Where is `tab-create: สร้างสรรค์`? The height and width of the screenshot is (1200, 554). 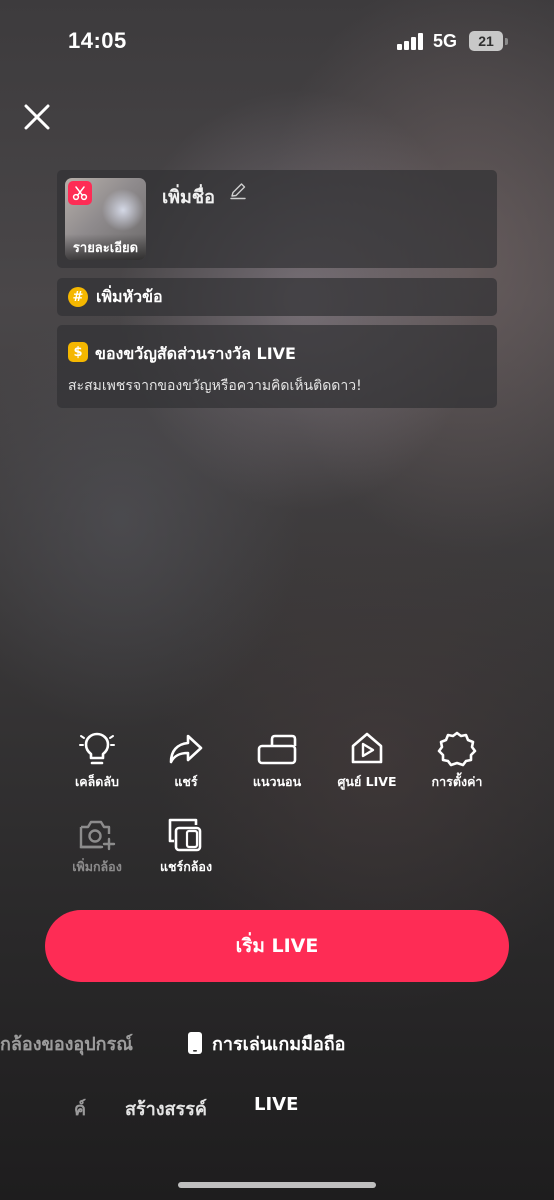 tab-create: สร้างสรรค์ is located at coordinates (166, 1108).